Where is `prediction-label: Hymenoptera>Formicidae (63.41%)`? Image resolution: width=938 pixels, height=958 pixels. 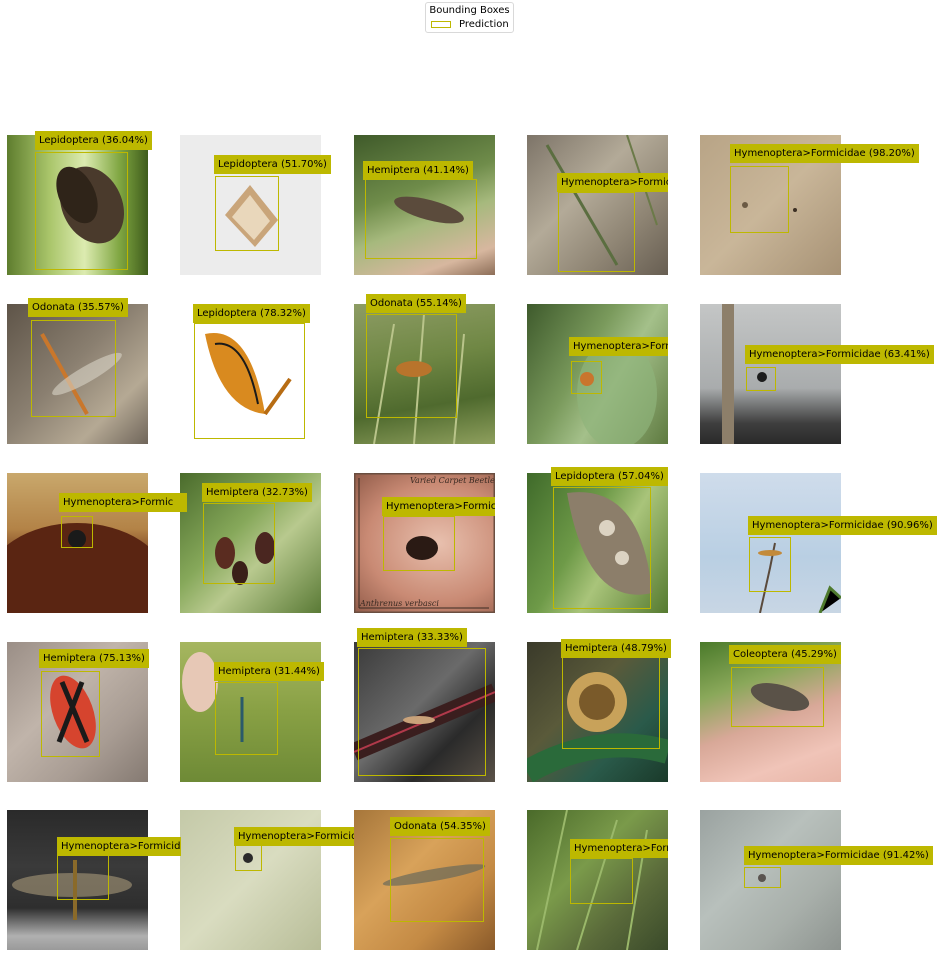 prediction-label: Hymenoptera>Formicidae (63.41%) is located at coordinates (839, 354).